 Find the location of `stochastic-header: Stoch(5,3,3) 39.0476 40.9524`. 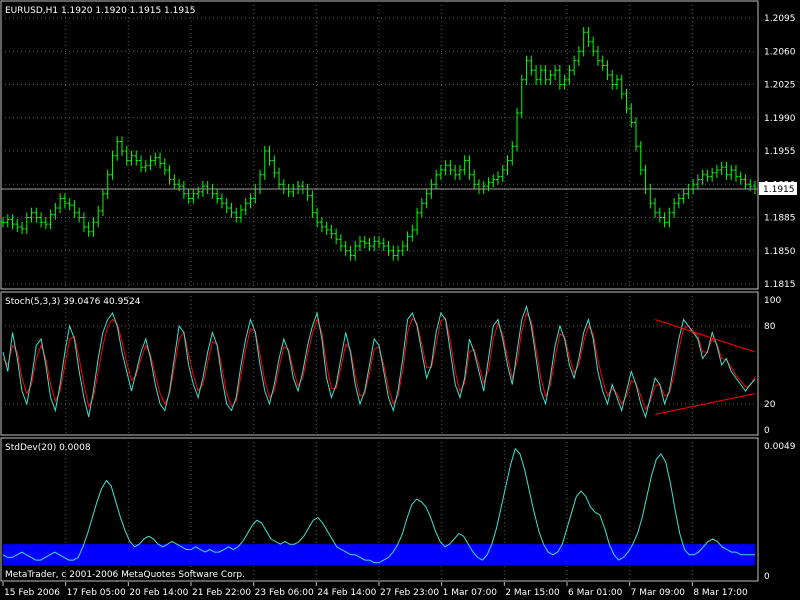

stochastic-header: Stoch(5,3,3) 39.0476 40.9524 is located at coordinates (73, 302).